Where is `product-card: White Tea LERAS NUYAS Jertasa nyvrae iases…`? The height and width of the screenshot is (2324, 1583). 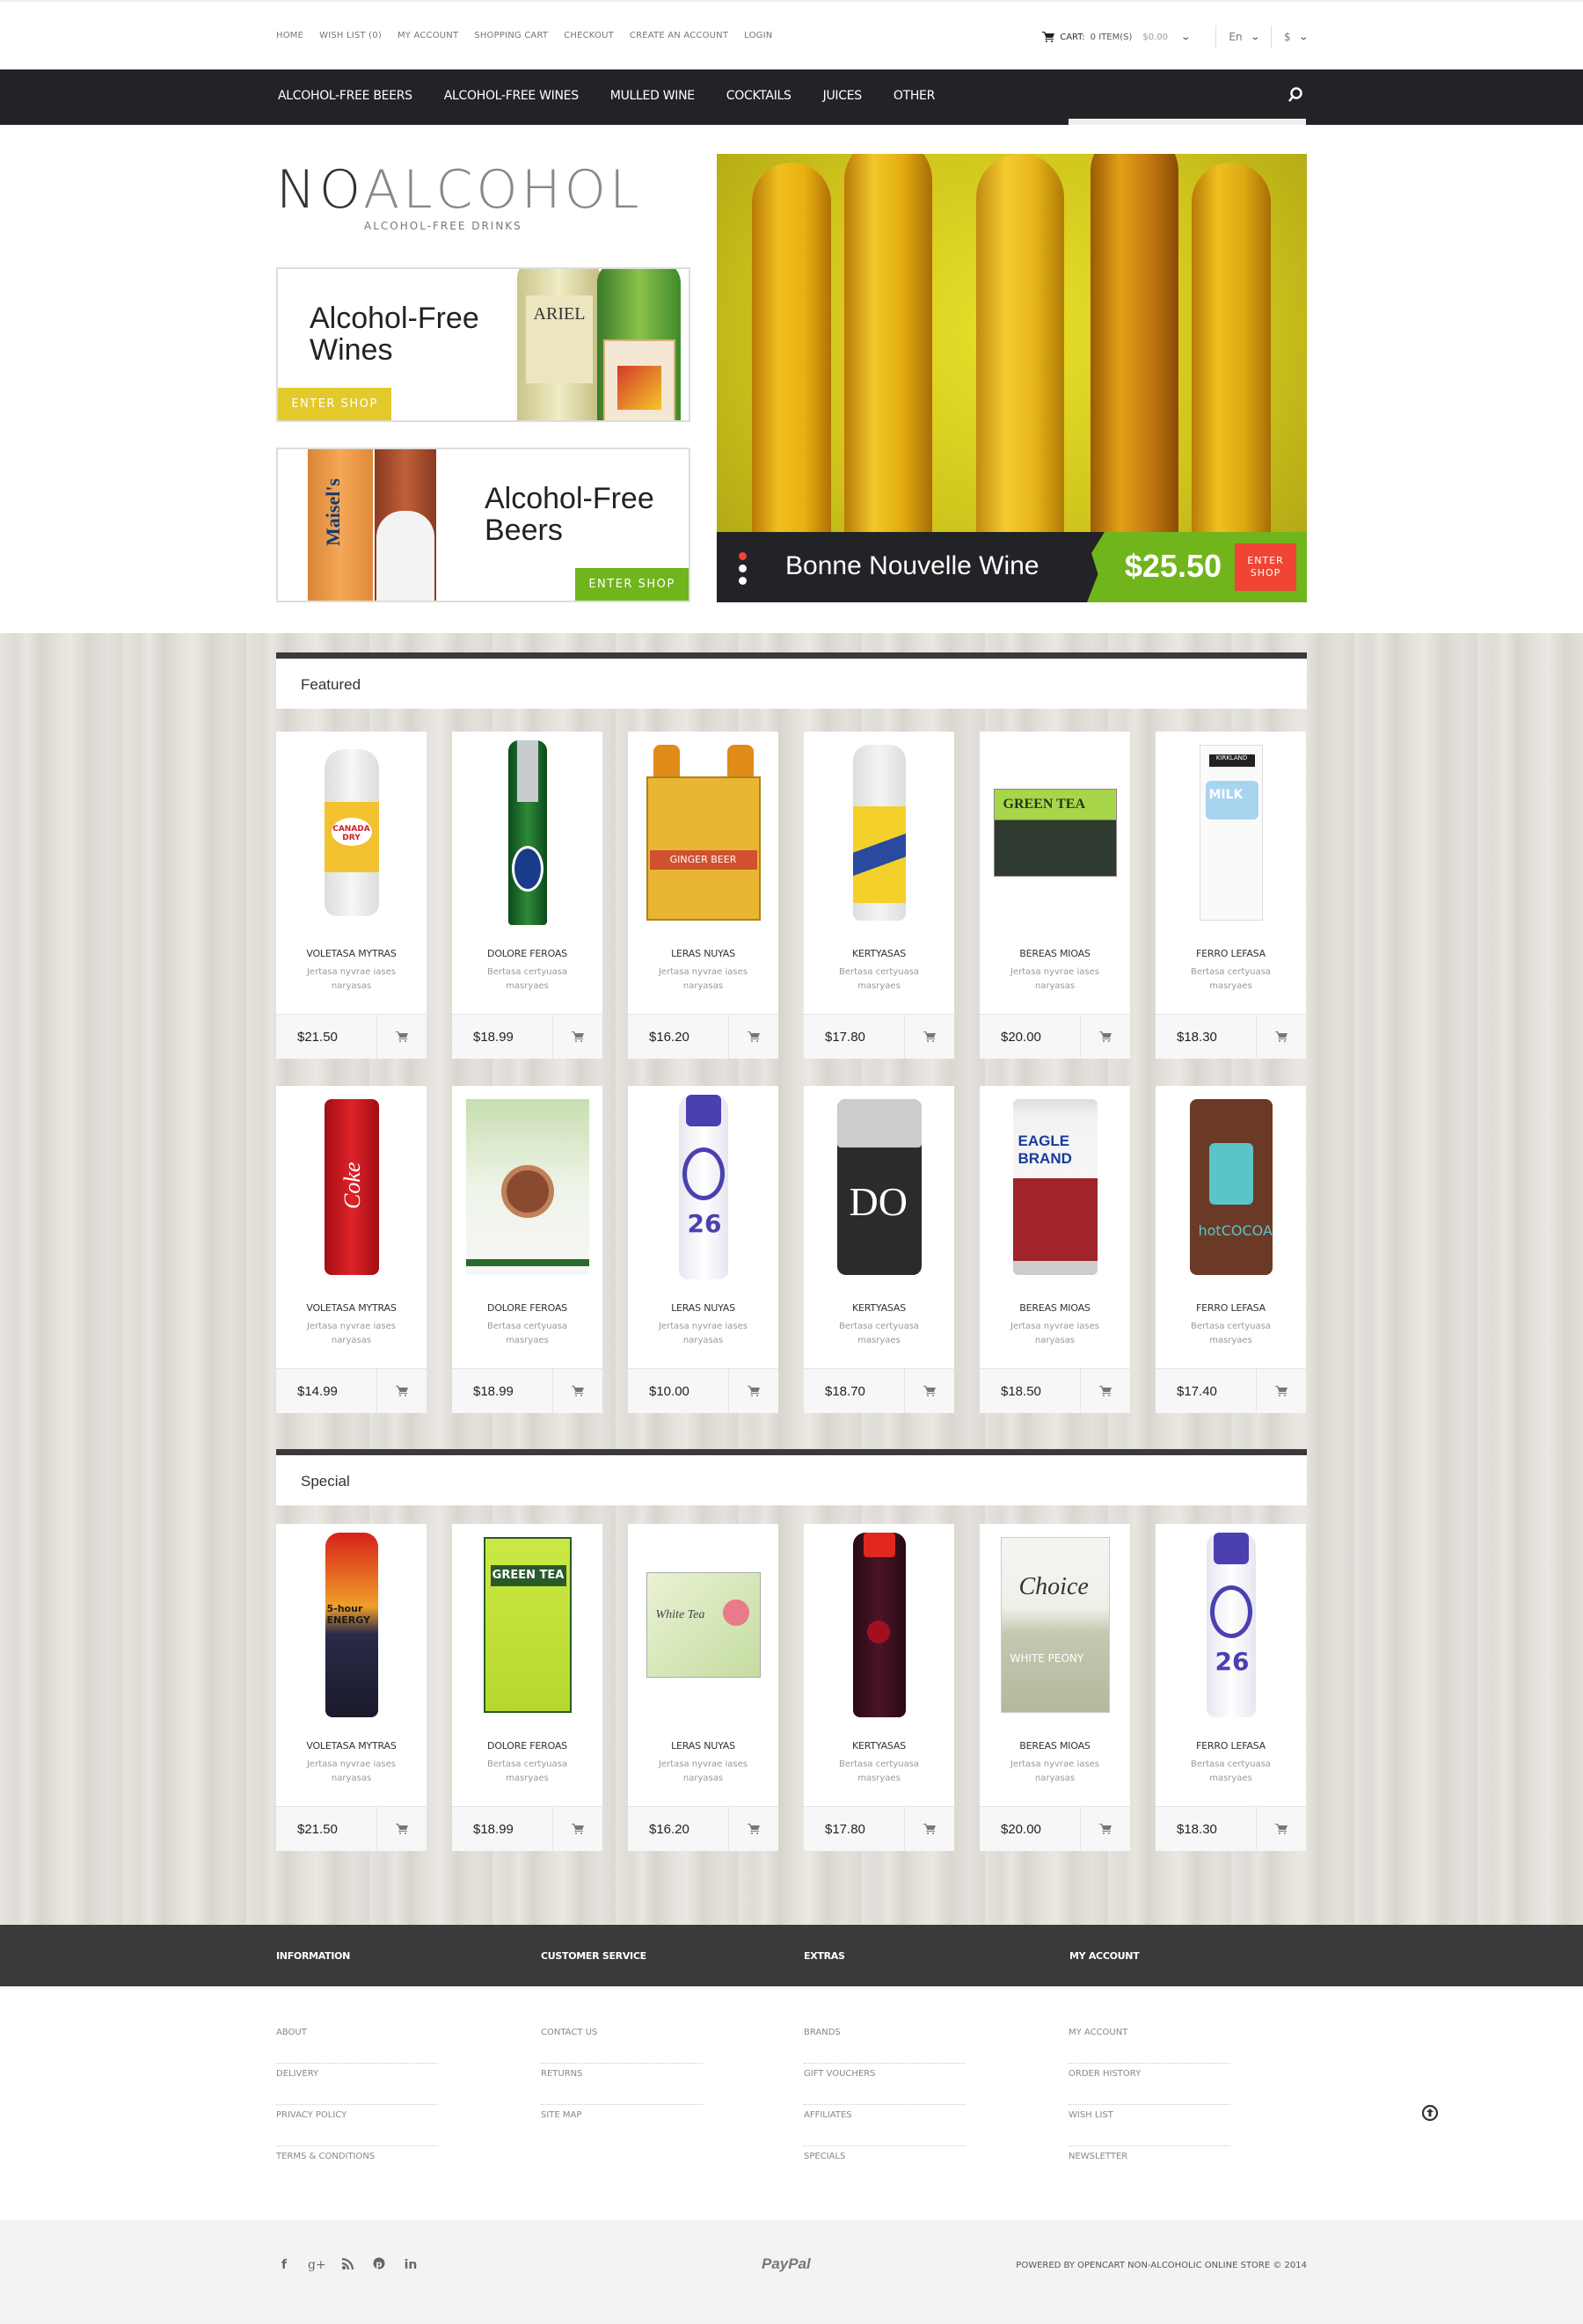
product-card: White Tea LERAS NUYAS Jertasa nyvrae iases… is located at coordinates (703, 1687).